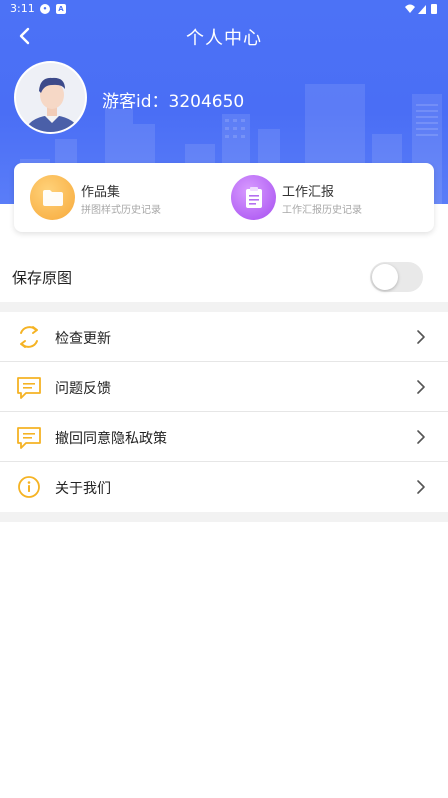 The height and width of the screenshot is (798, 448). Describe the element at coordinates (224, 307) in the screenshot. I see `section-divider` at that location.